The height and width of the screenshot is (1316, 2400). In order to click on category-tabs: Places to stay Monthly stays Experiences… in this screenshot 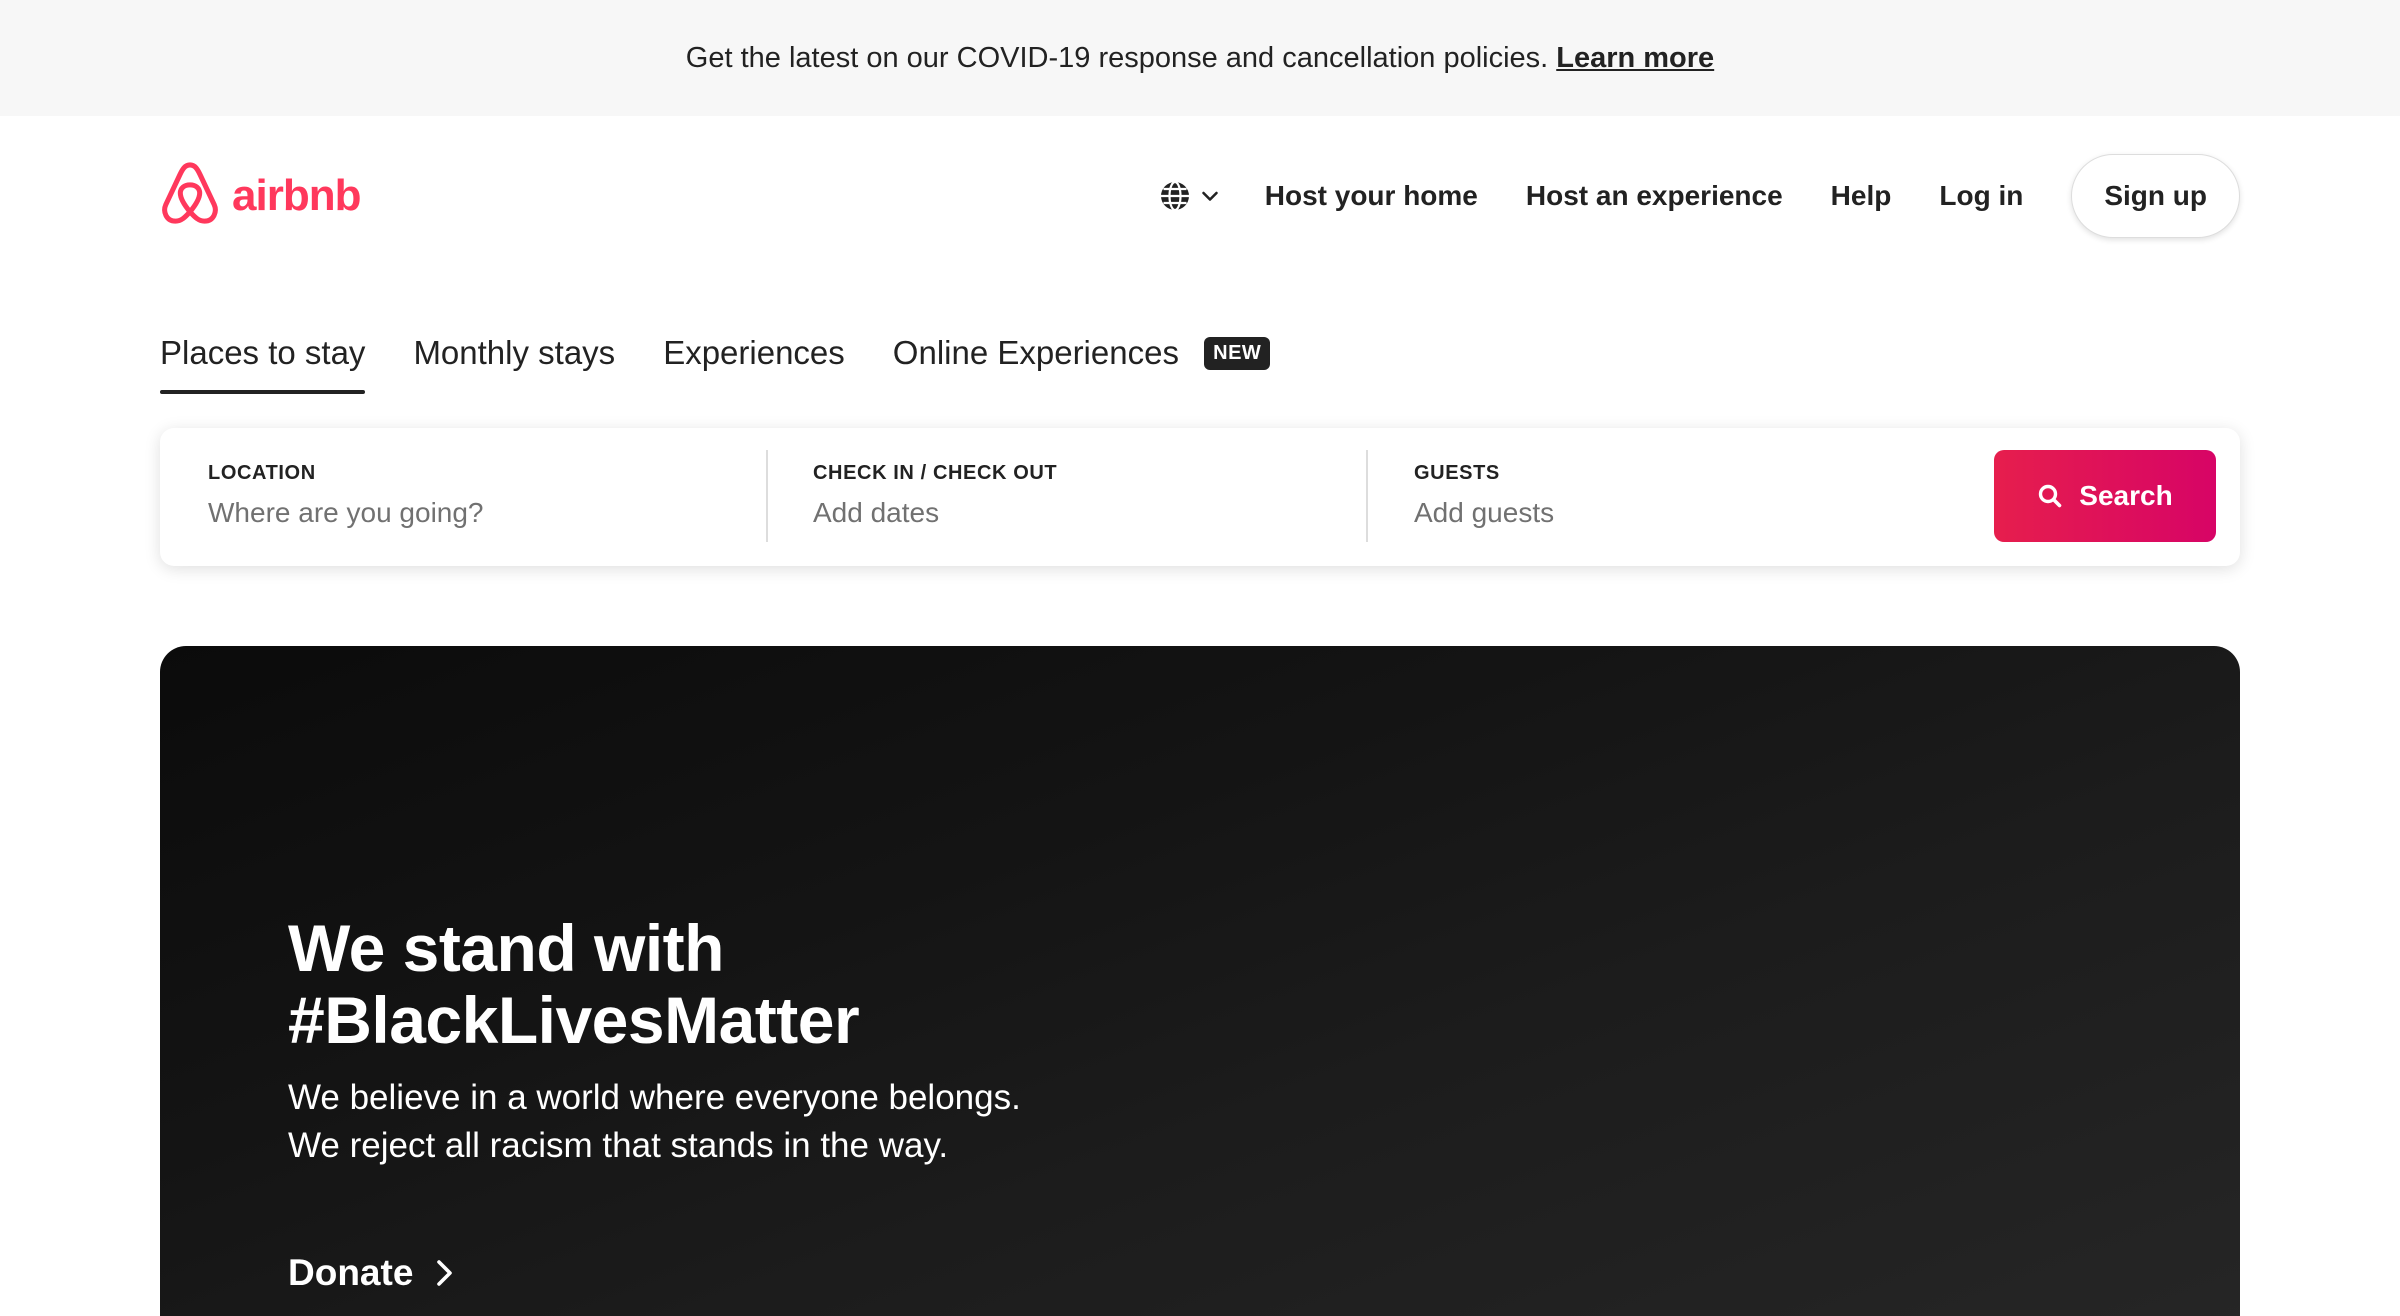, I will do `click(739, 364)`.